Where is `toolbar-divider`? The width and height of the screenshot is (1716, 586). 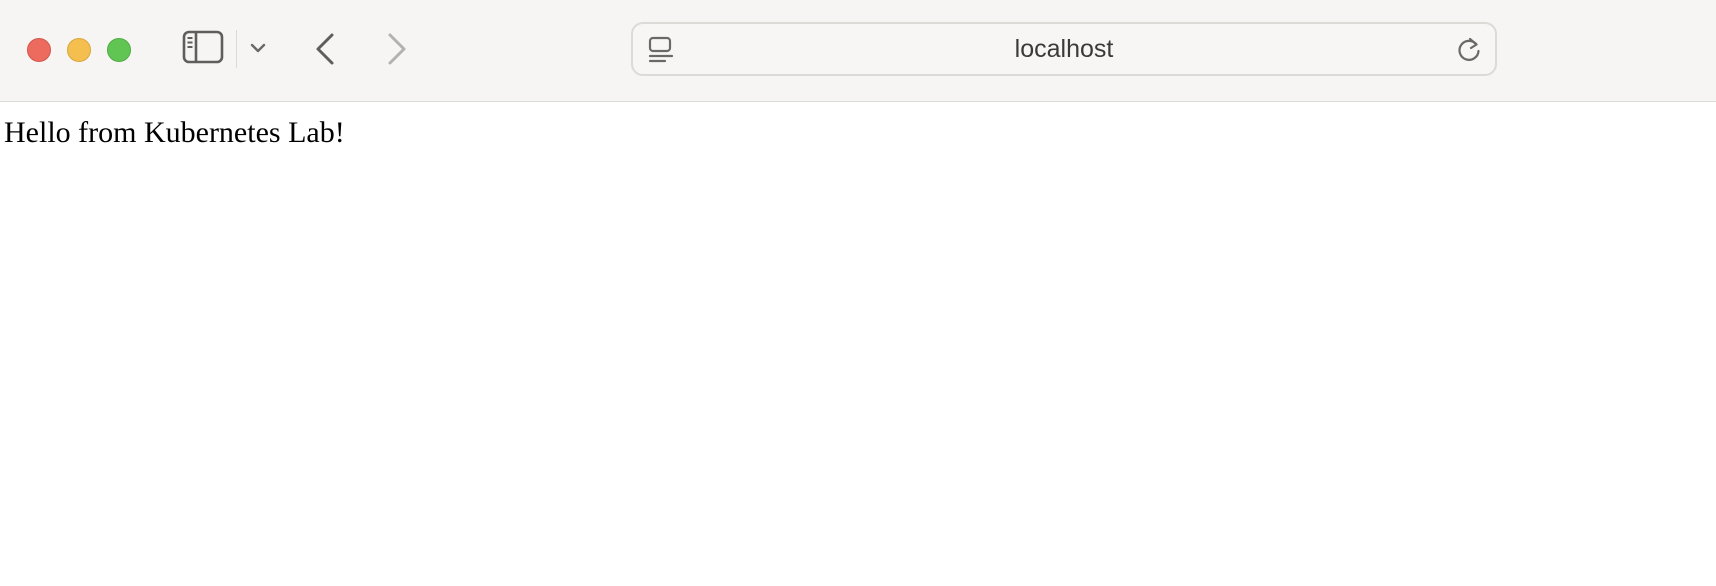 toolbar-divider is located at coordinates (236, 49).